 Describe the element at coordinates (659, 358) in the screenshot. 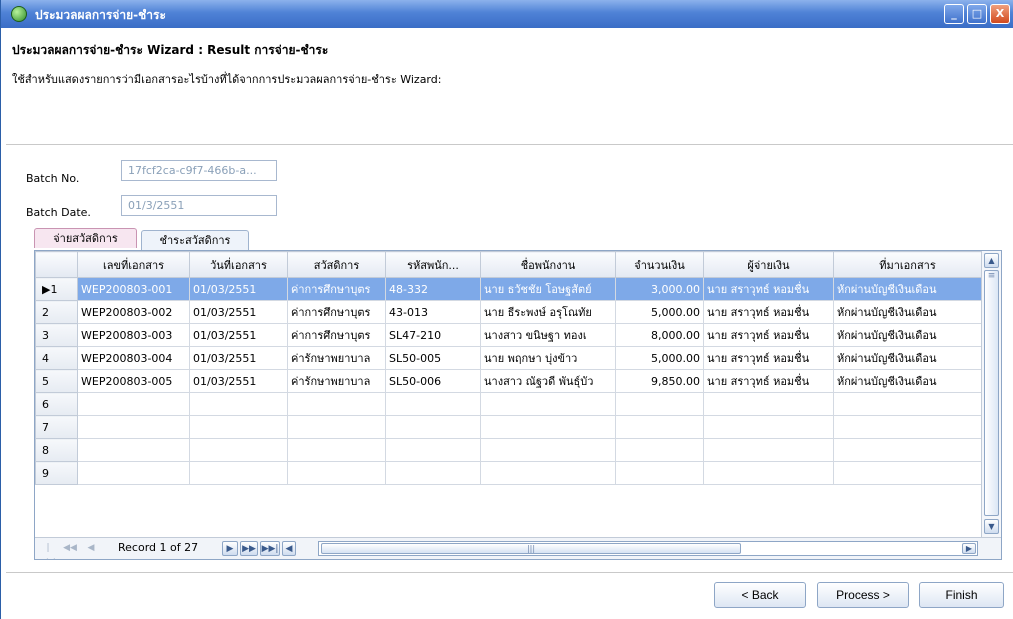

I see `cell-amount: 5,000.00` at that location.